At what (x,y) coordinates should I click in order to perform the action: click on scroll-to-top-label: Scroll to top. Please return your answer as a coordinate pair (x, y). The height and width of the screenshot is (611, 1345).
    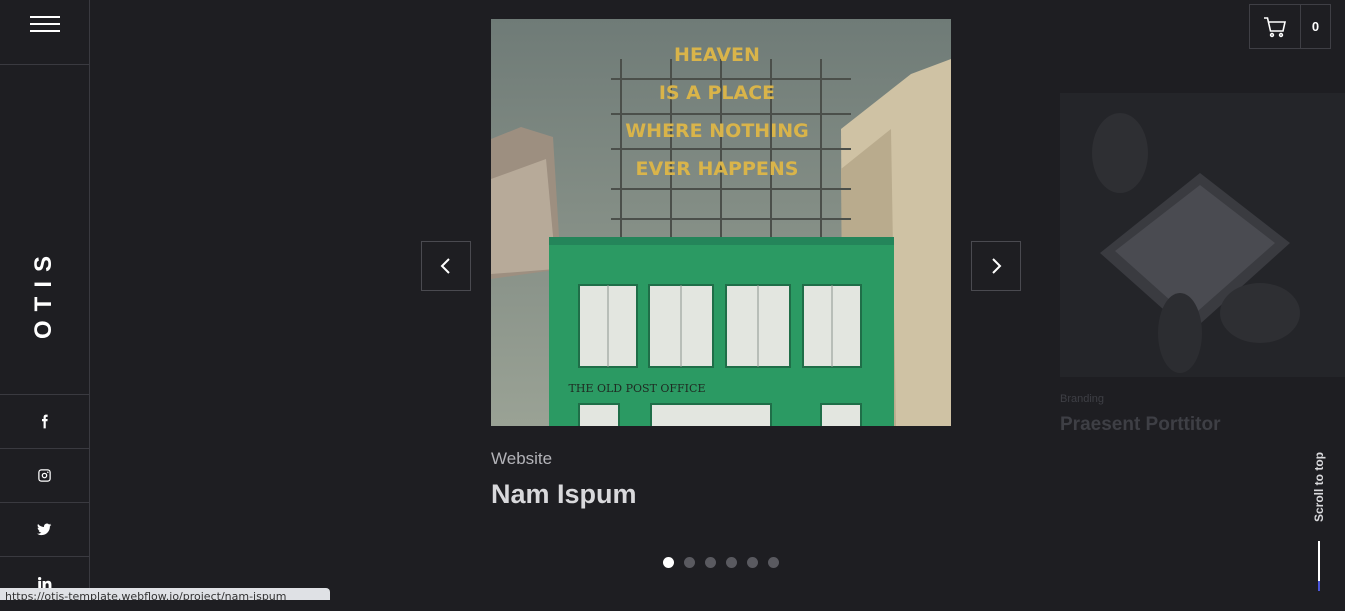
    Looking at the image, I should click on (1319, 487).